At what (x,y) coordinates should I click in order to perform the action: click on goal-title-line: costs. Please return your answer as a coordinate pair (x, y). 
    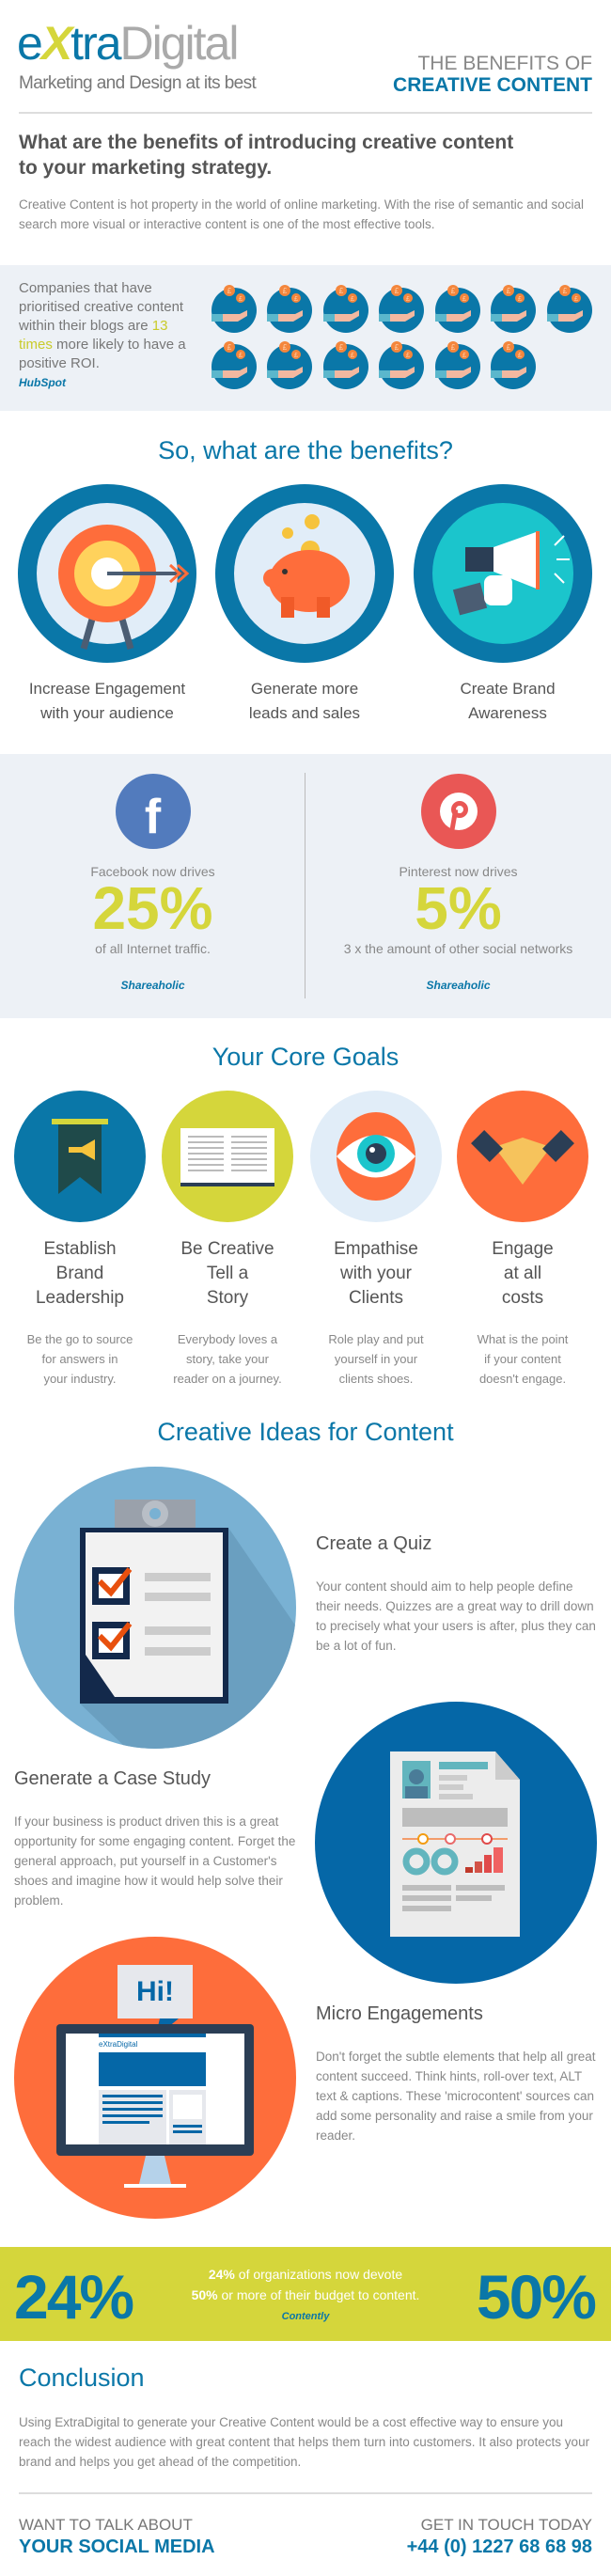
    Looking at the image, I should click on (522, 1298).